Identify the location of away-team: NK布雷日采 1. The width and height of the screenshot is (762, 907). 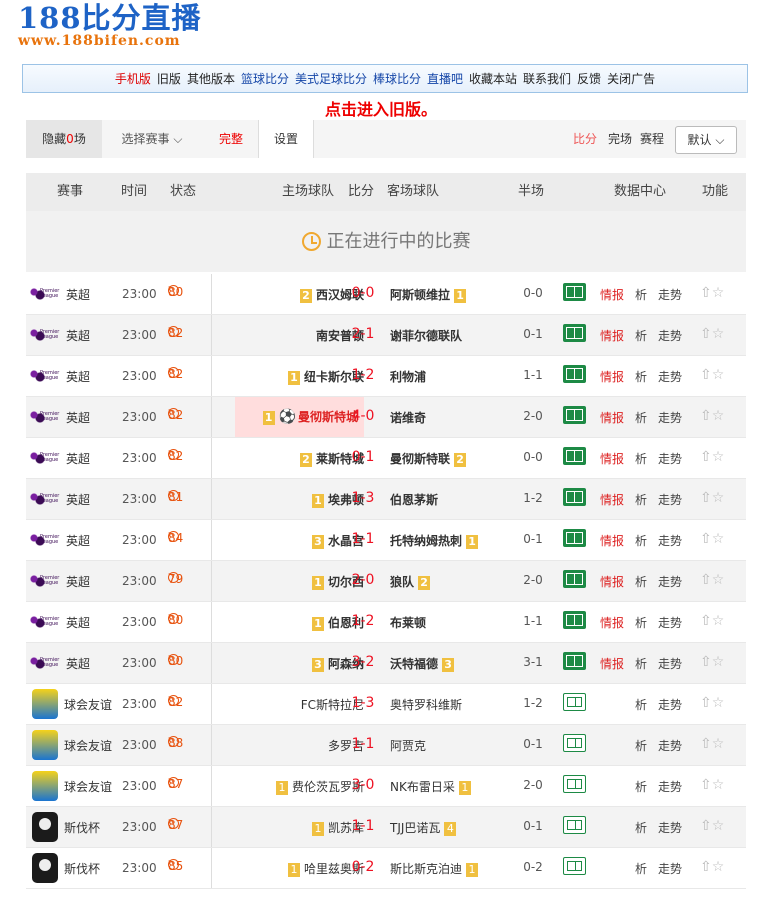
(432, 786).